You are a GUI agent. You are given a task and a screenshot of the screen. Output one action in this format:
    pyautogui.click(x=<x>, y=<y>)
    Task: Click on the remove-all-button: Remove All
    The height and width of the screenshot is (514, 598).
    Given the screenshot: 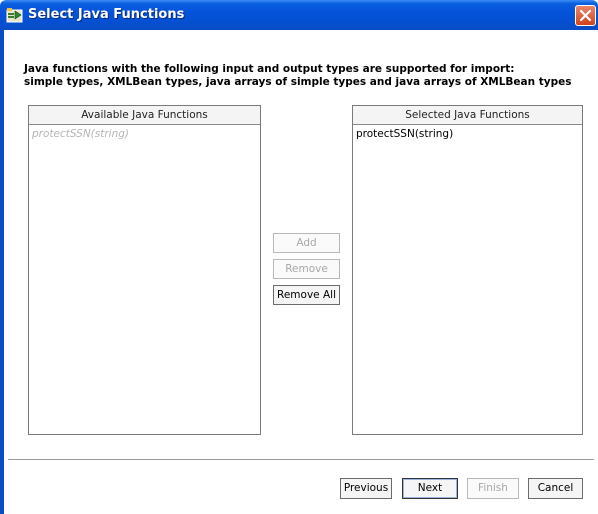 What is the action you would take?
    pyautogui.click(x=306, y=295)
    